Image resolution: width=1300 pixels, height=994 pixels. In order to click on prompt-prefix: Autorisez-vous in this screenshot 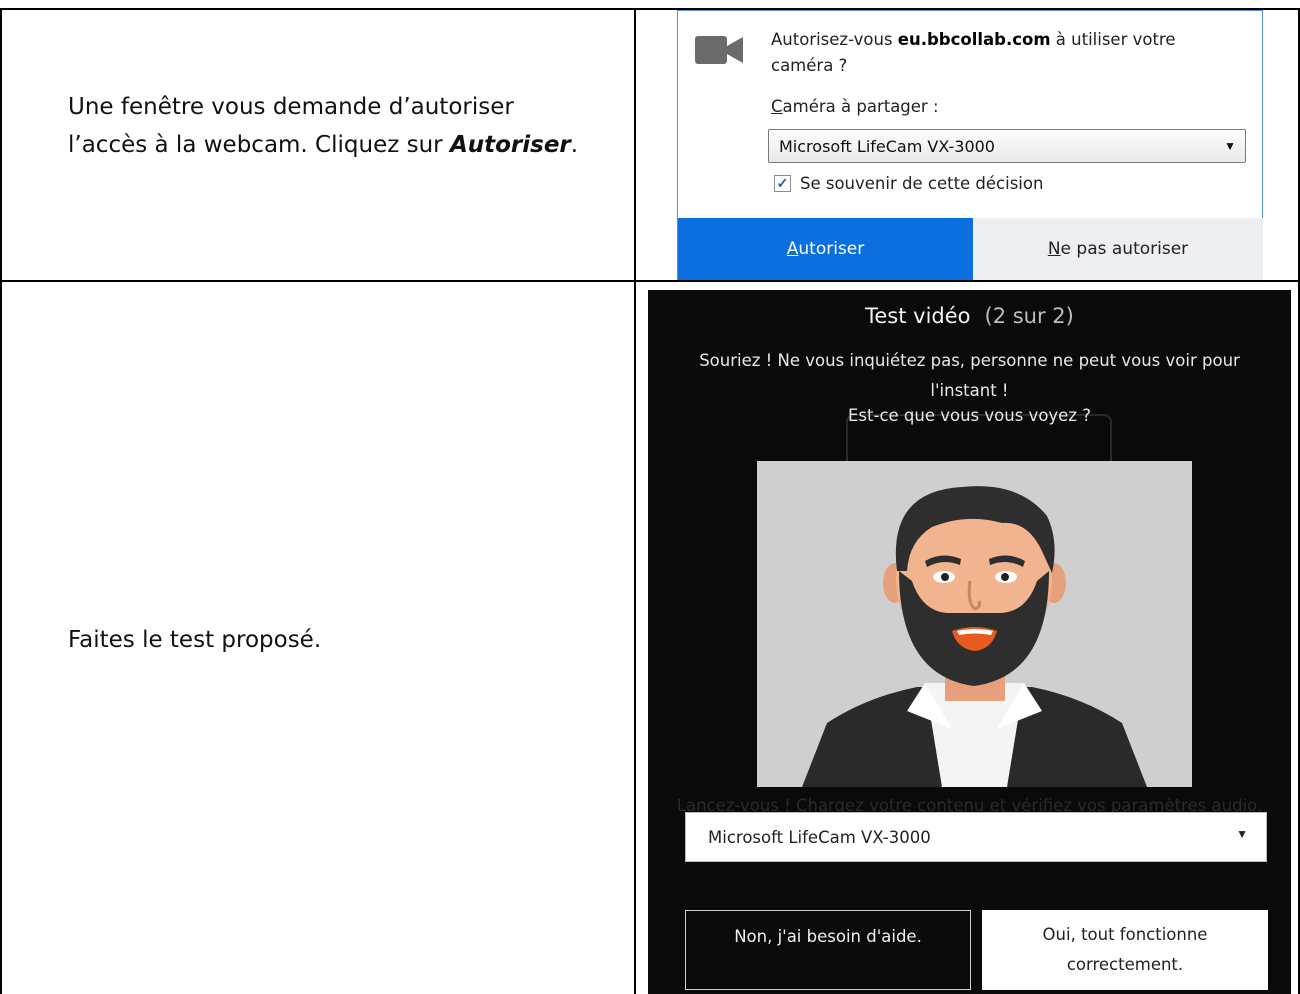, I will do `click(834, 39)`.